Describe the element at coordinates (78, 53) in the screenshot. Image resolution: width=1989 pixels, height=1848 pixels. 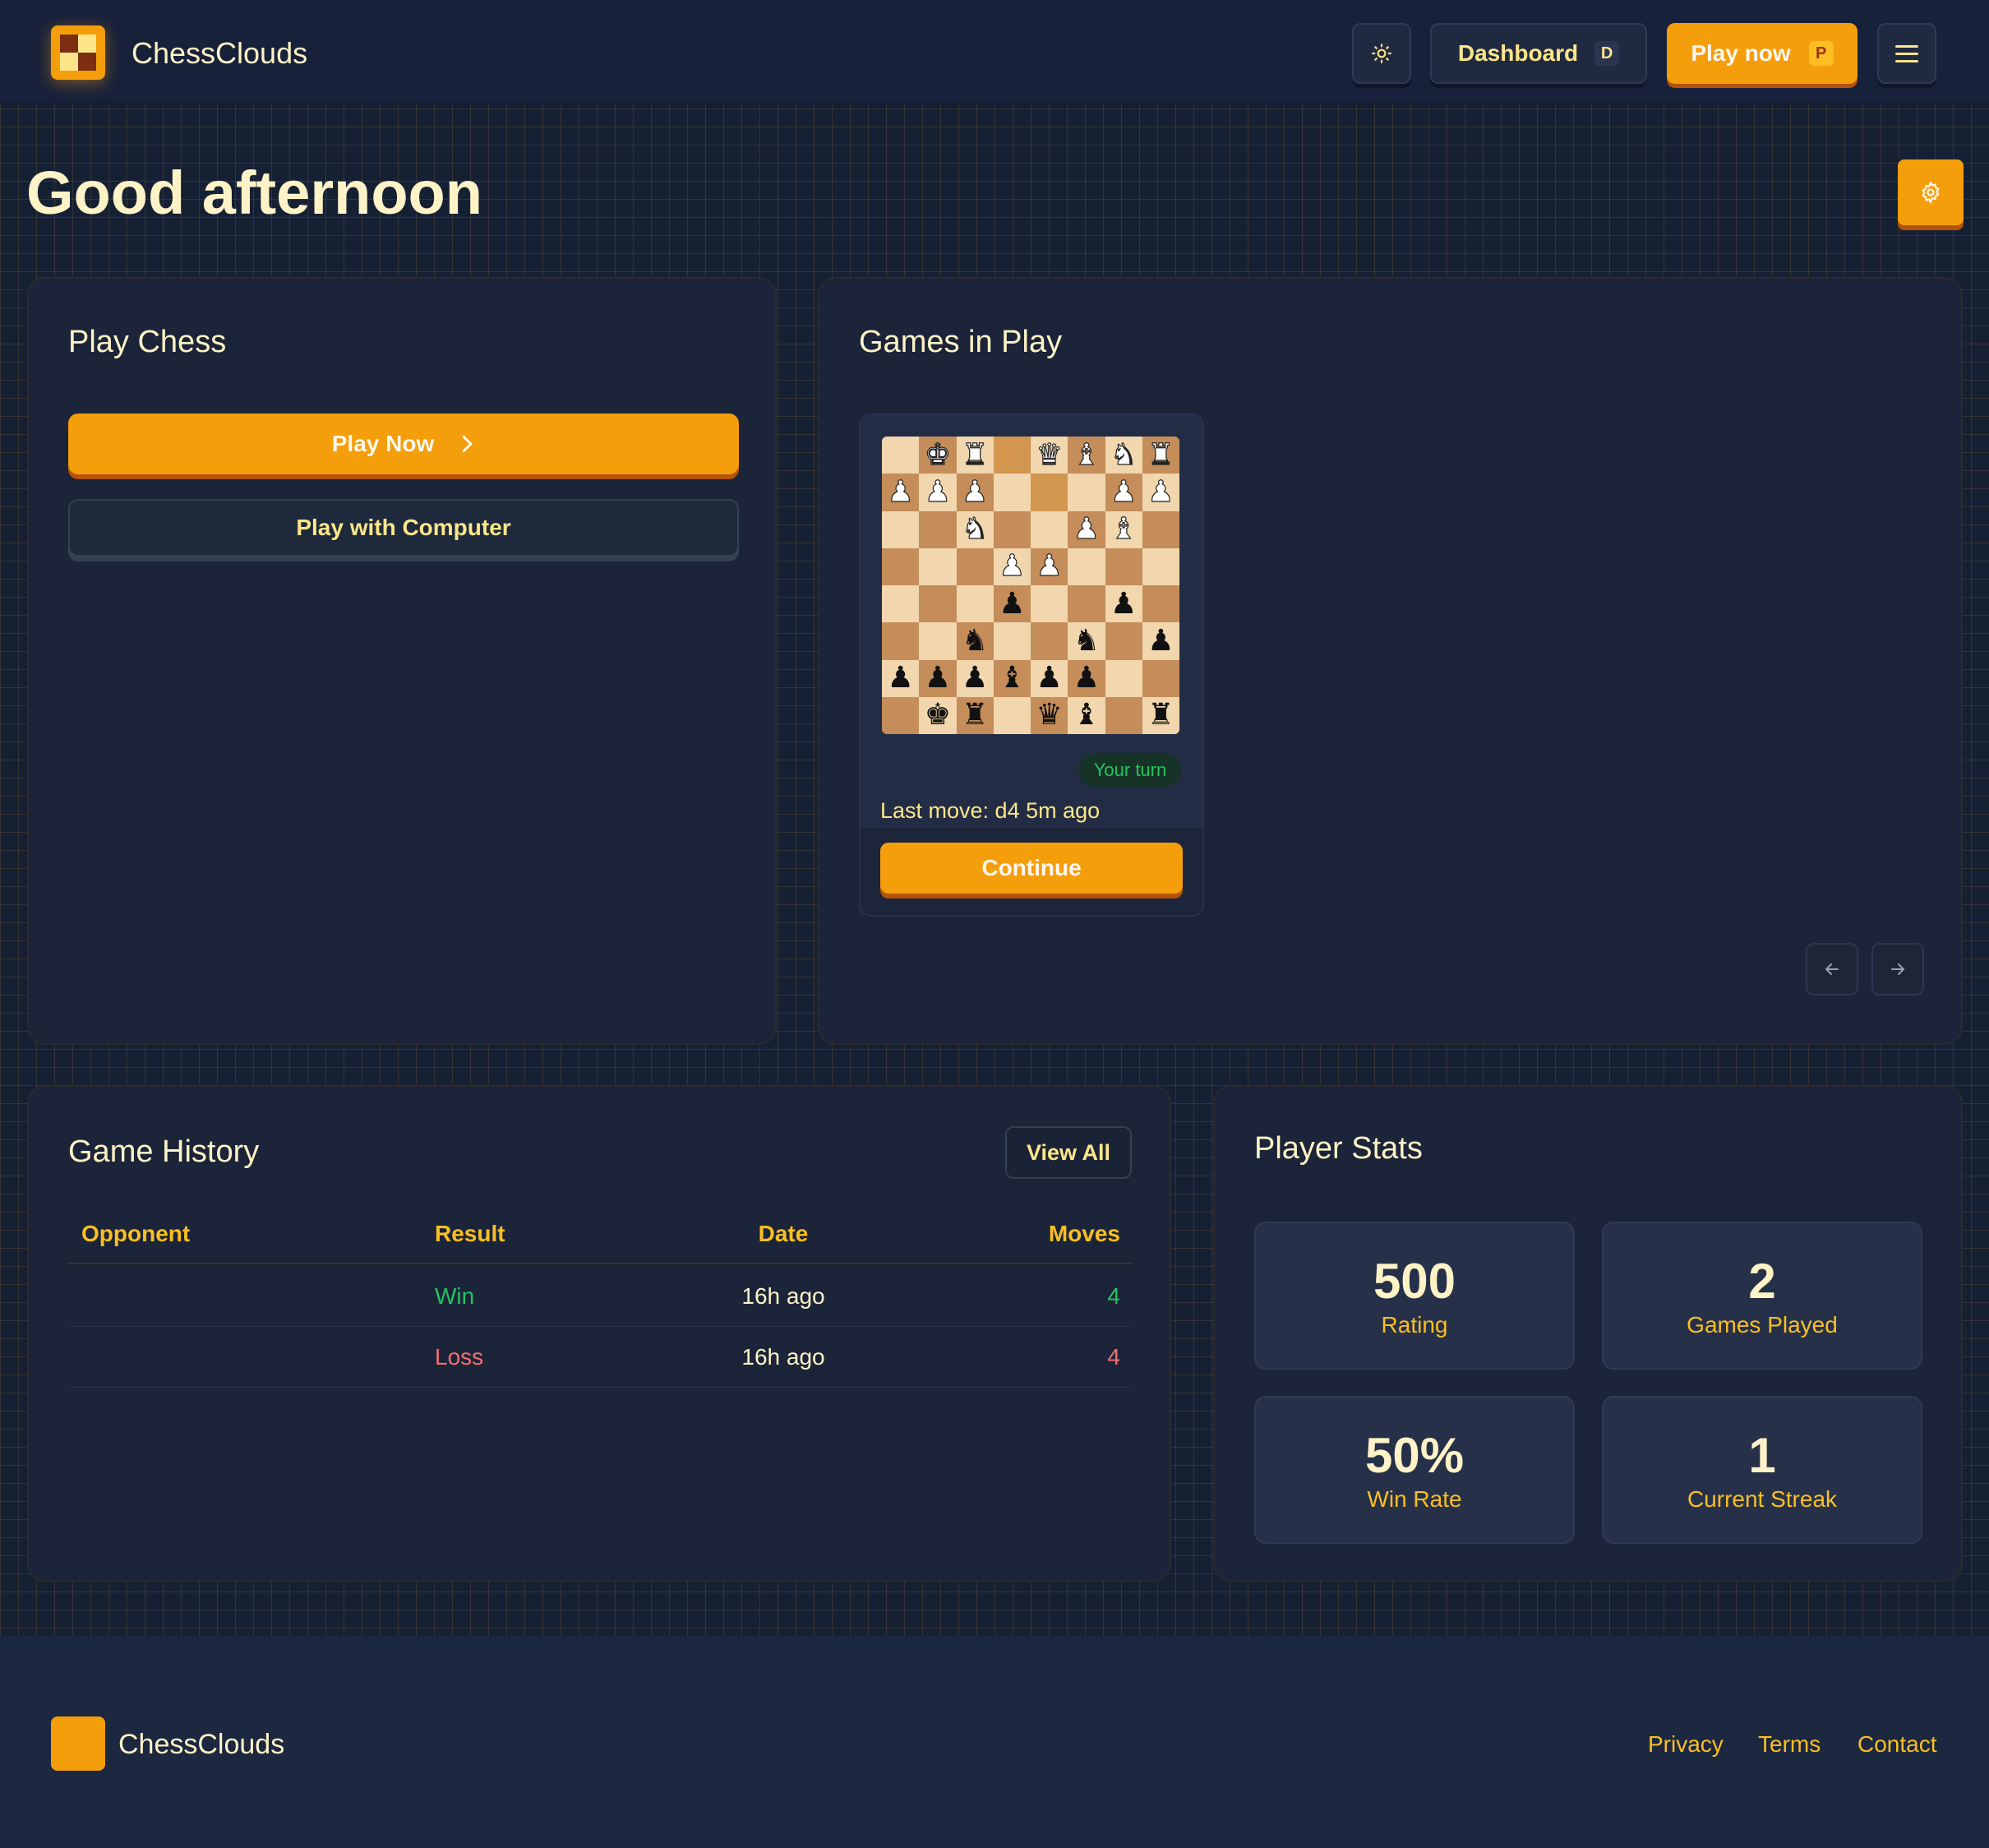
I see `chessclouds-logo` at that location.